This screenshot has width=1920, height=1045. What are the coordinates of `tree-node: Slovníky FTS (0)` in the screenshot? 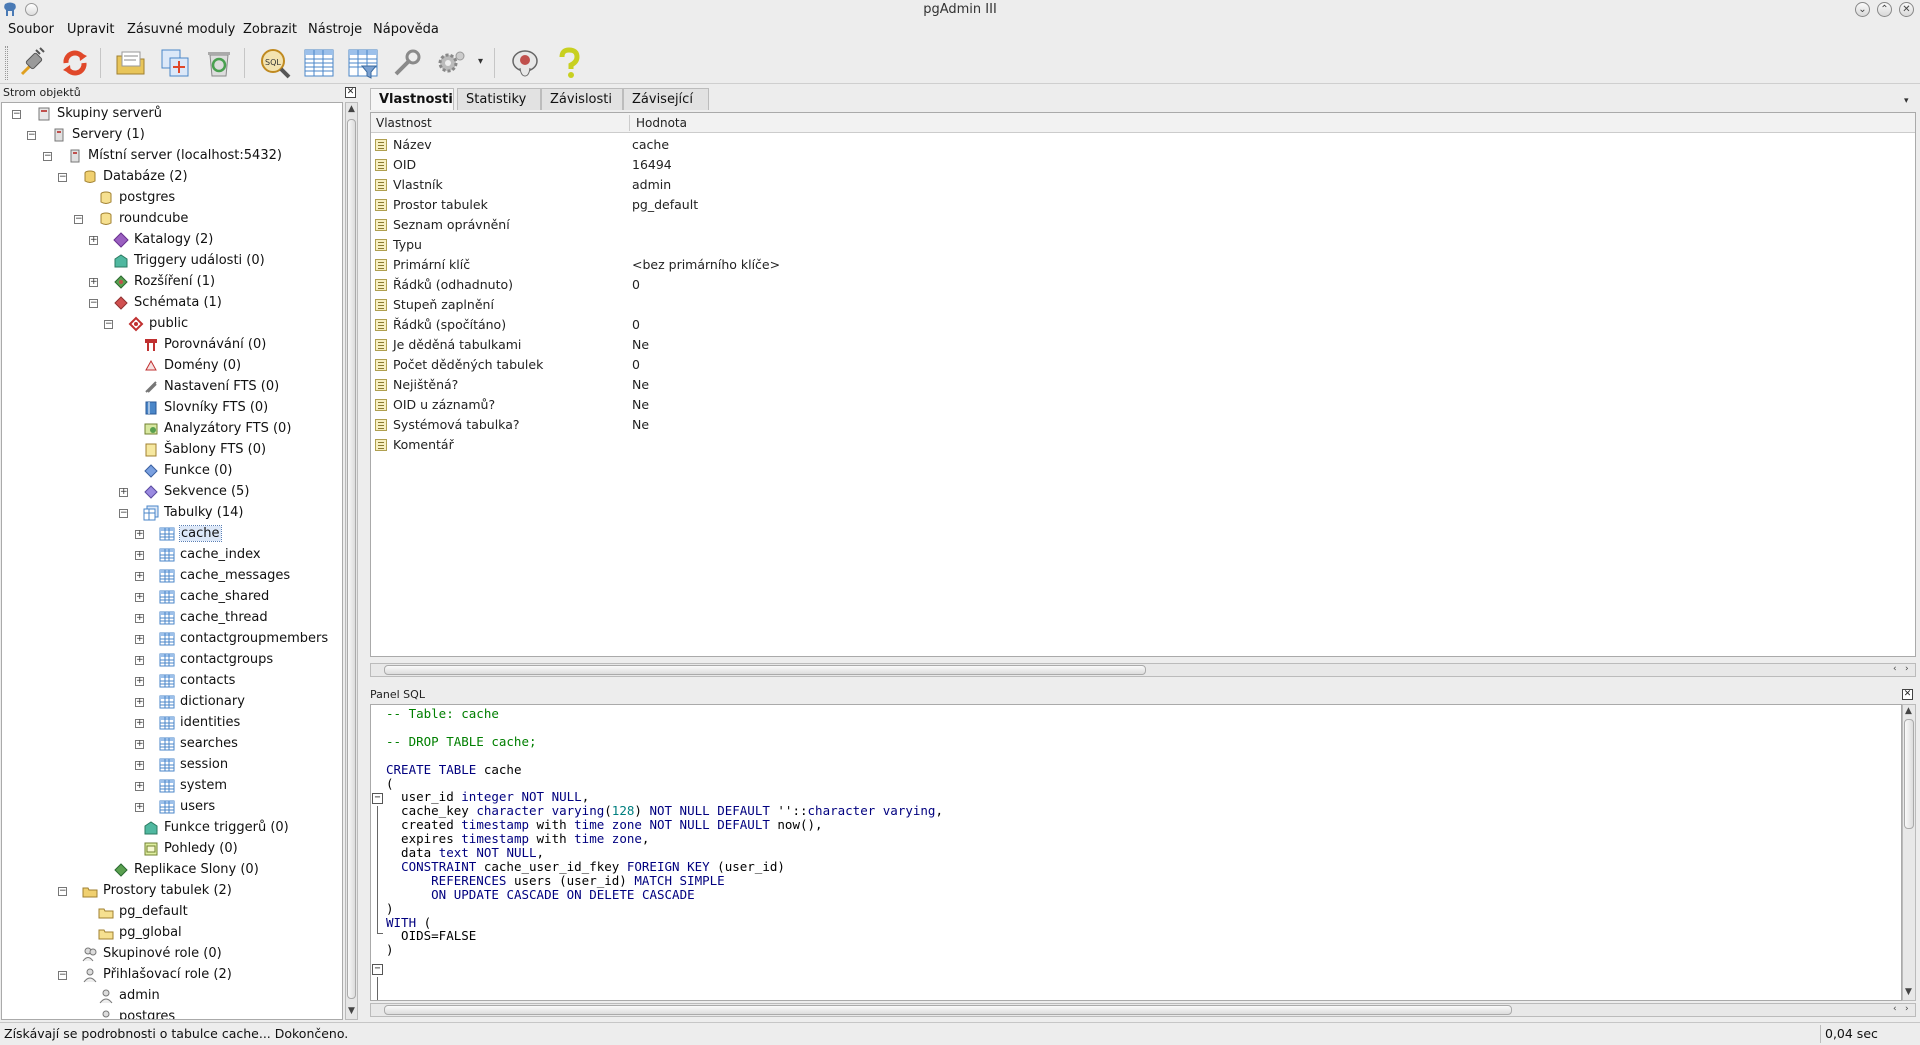 It's located at (172, 408).